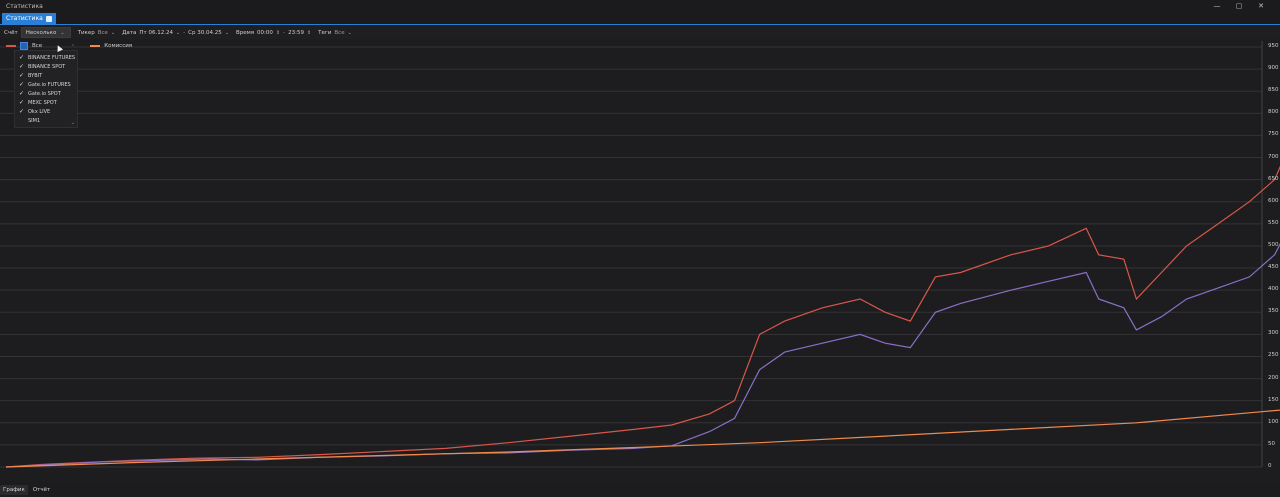  Describe the element at coordinates (73, 47) in the screenshot. I see `scroll-up-icon: ⌃` at that location.